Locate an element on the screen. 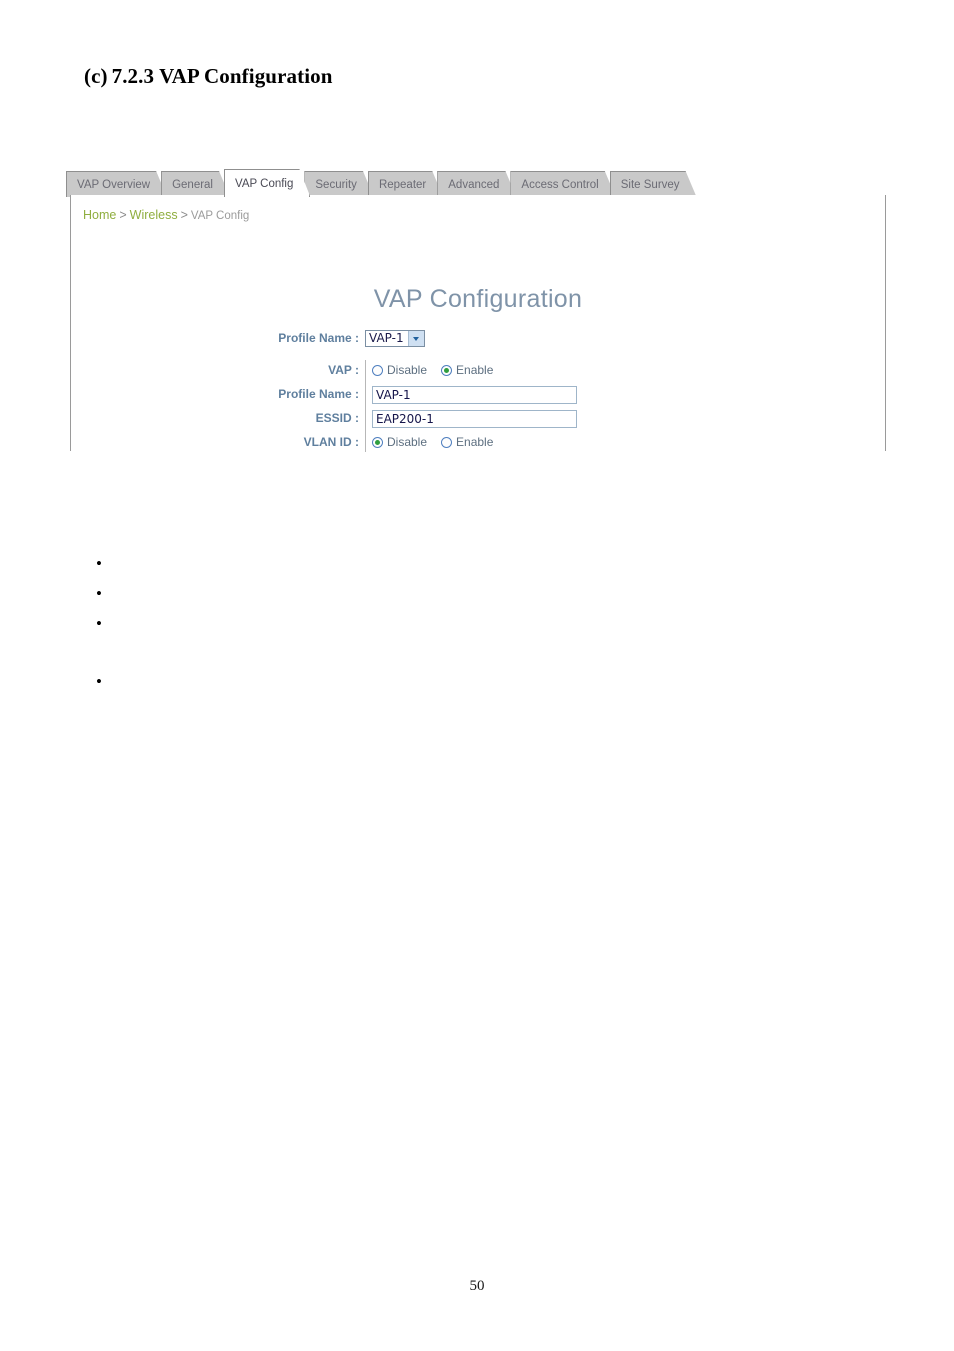 The width and height of the screenshot is (954, 1351). panel-title: VAP Configuration is located at coordinates (478, 299).